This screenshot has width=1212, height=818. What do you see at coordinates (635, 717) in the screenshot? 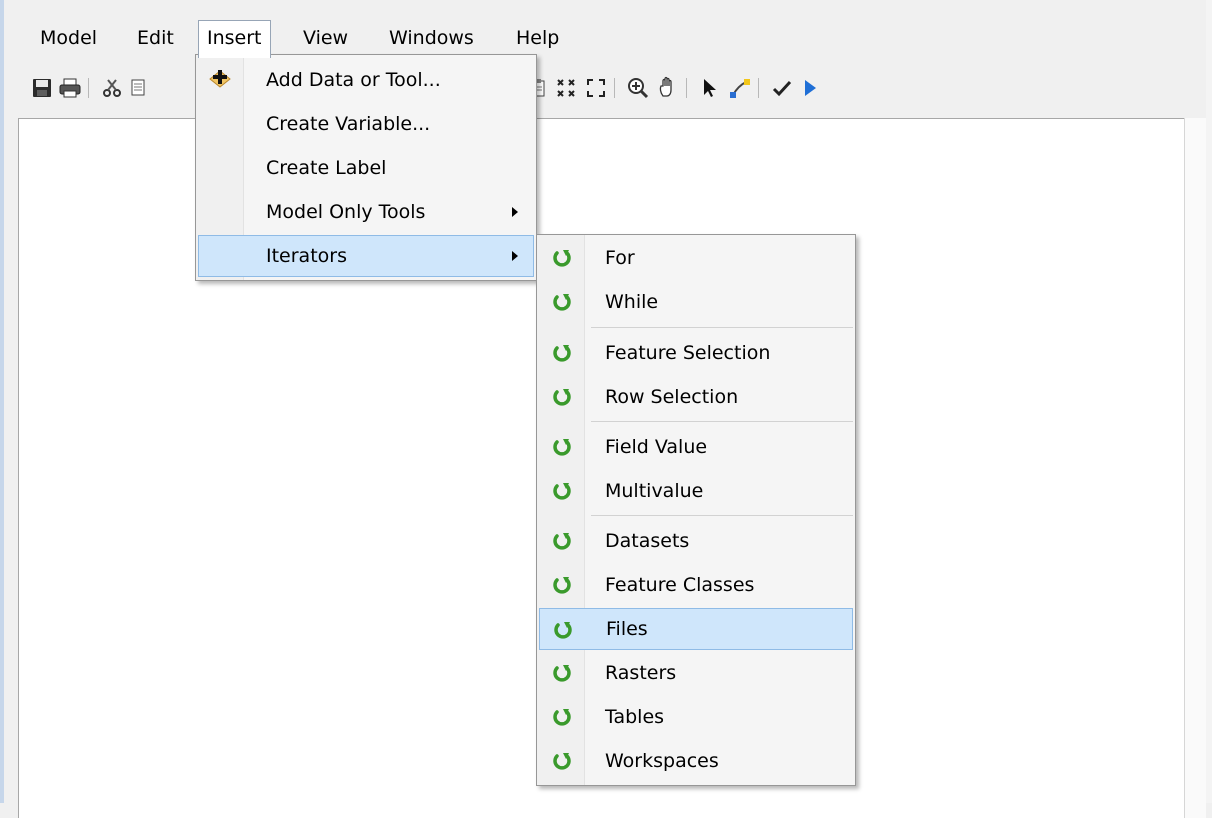
I see `menu-item-label: Tables` at bounding box center [635, 717].